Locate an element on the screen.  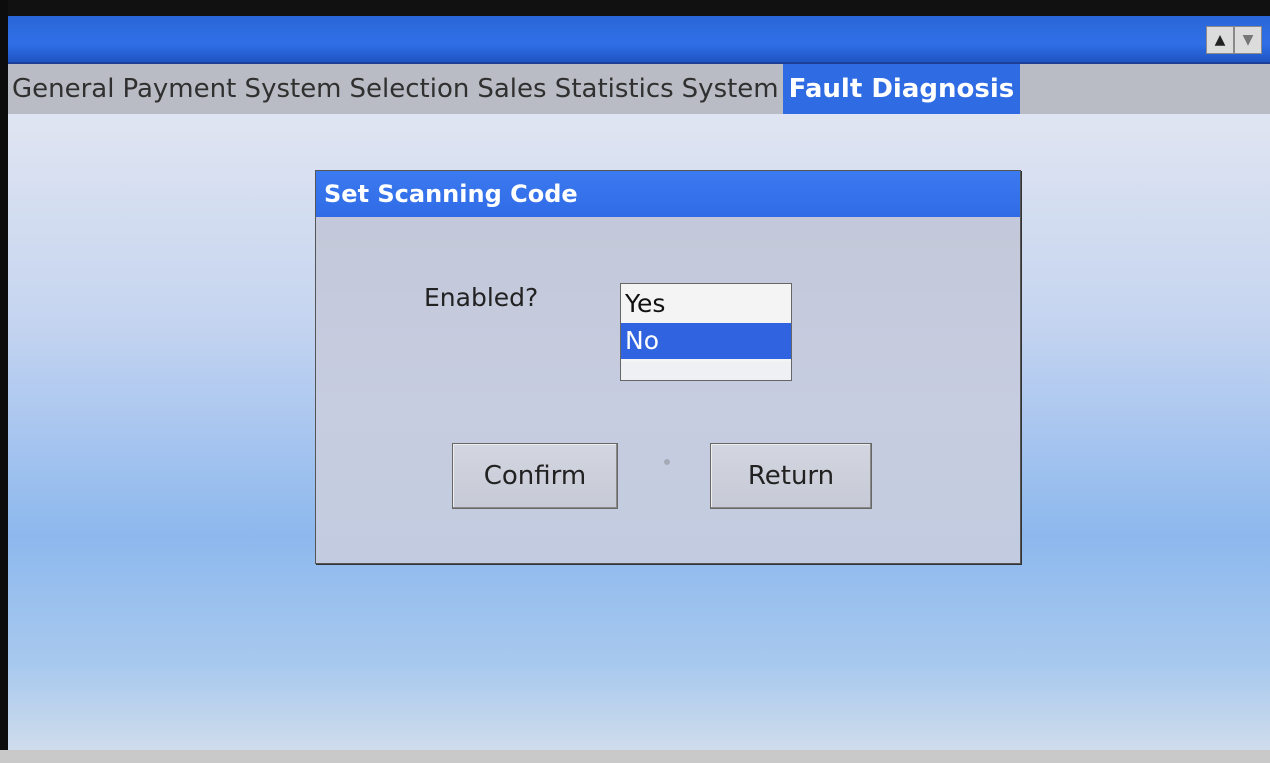
return-button: Return is located at coordinates (791, 476).